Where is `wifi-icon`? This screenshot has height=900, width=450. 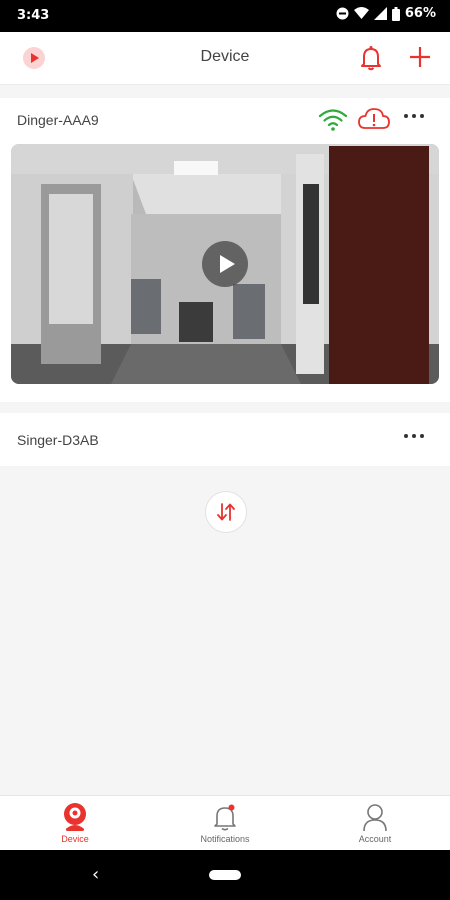
wifi-icon is located at coordinates (333, 120).